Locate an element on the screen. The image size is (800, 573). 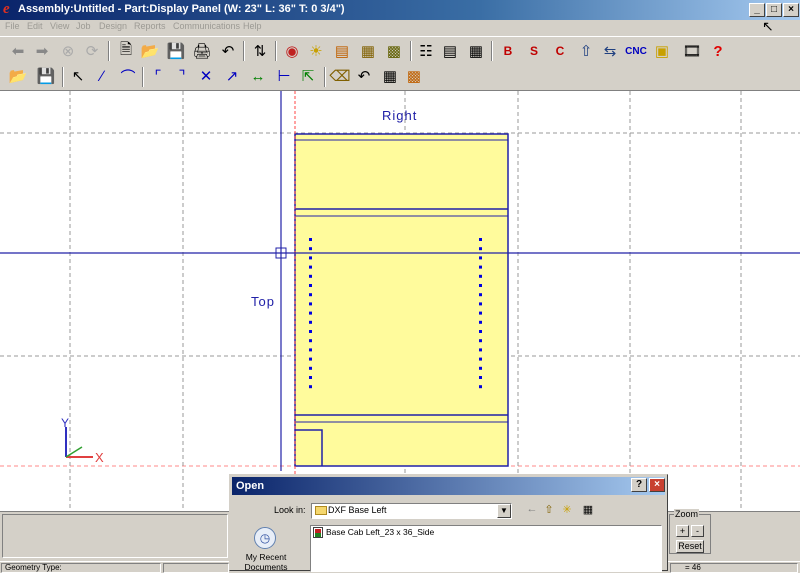
z-axis-line is located at coordinates (74, 452).